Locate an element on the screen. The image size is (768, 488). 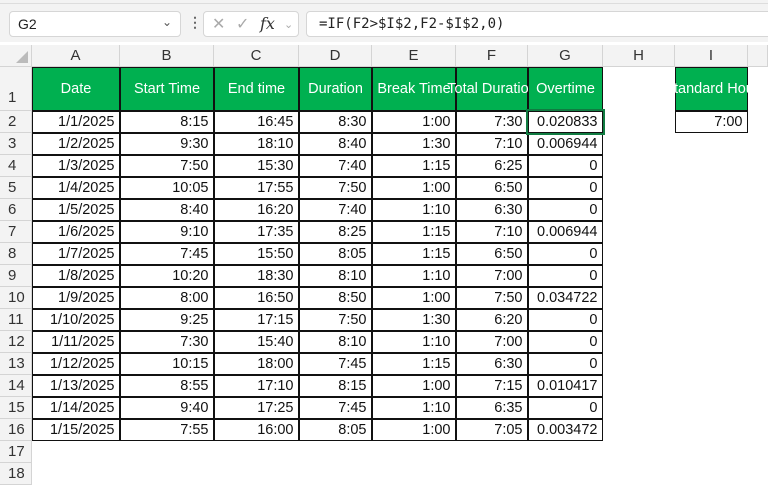
cancel-icon: ✕ is located at coordinates (218, 24).